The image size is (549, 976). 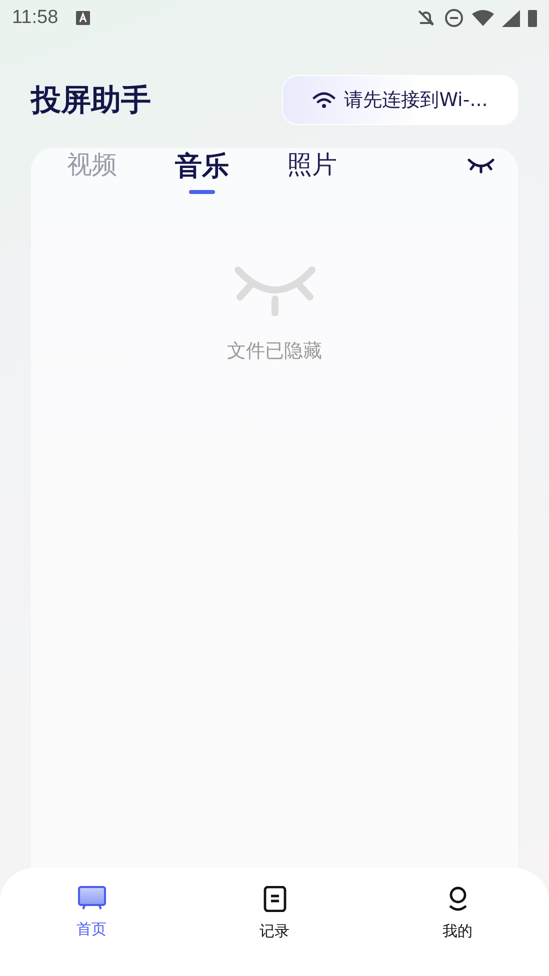 What do you see at coordinates (426, 18) in the screenshot?
I see `bell-off-icon` at bounding box center [426, 18].